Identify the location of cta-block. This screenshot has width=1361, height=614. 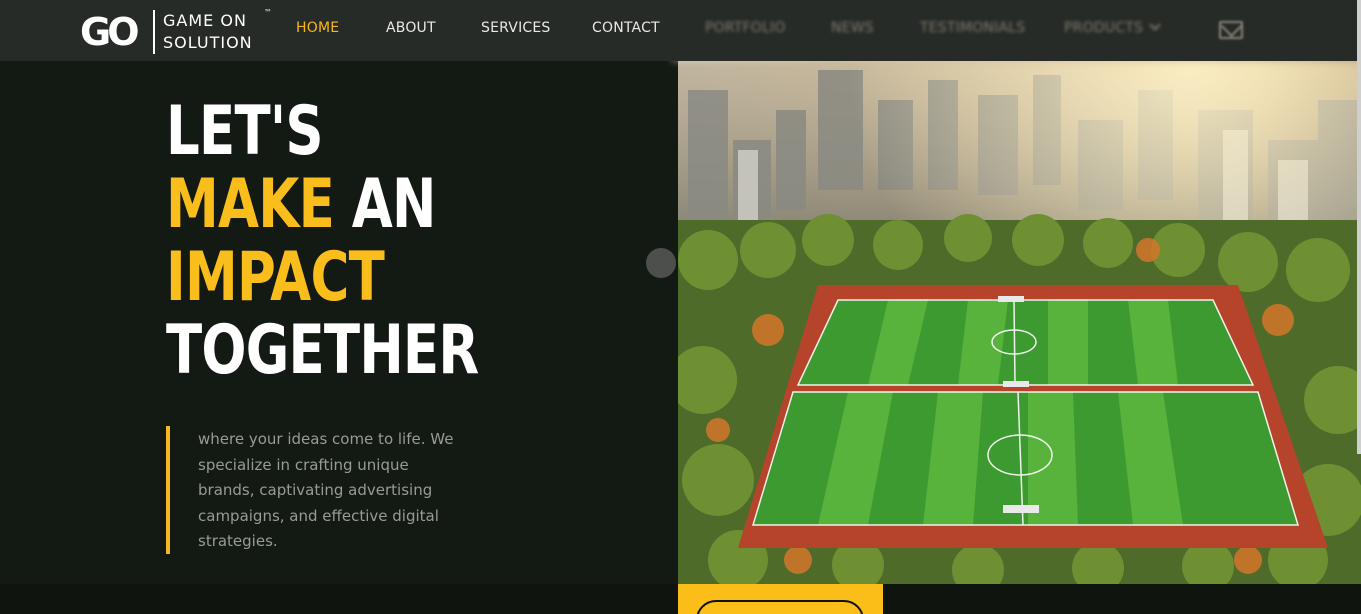
(780, 599).